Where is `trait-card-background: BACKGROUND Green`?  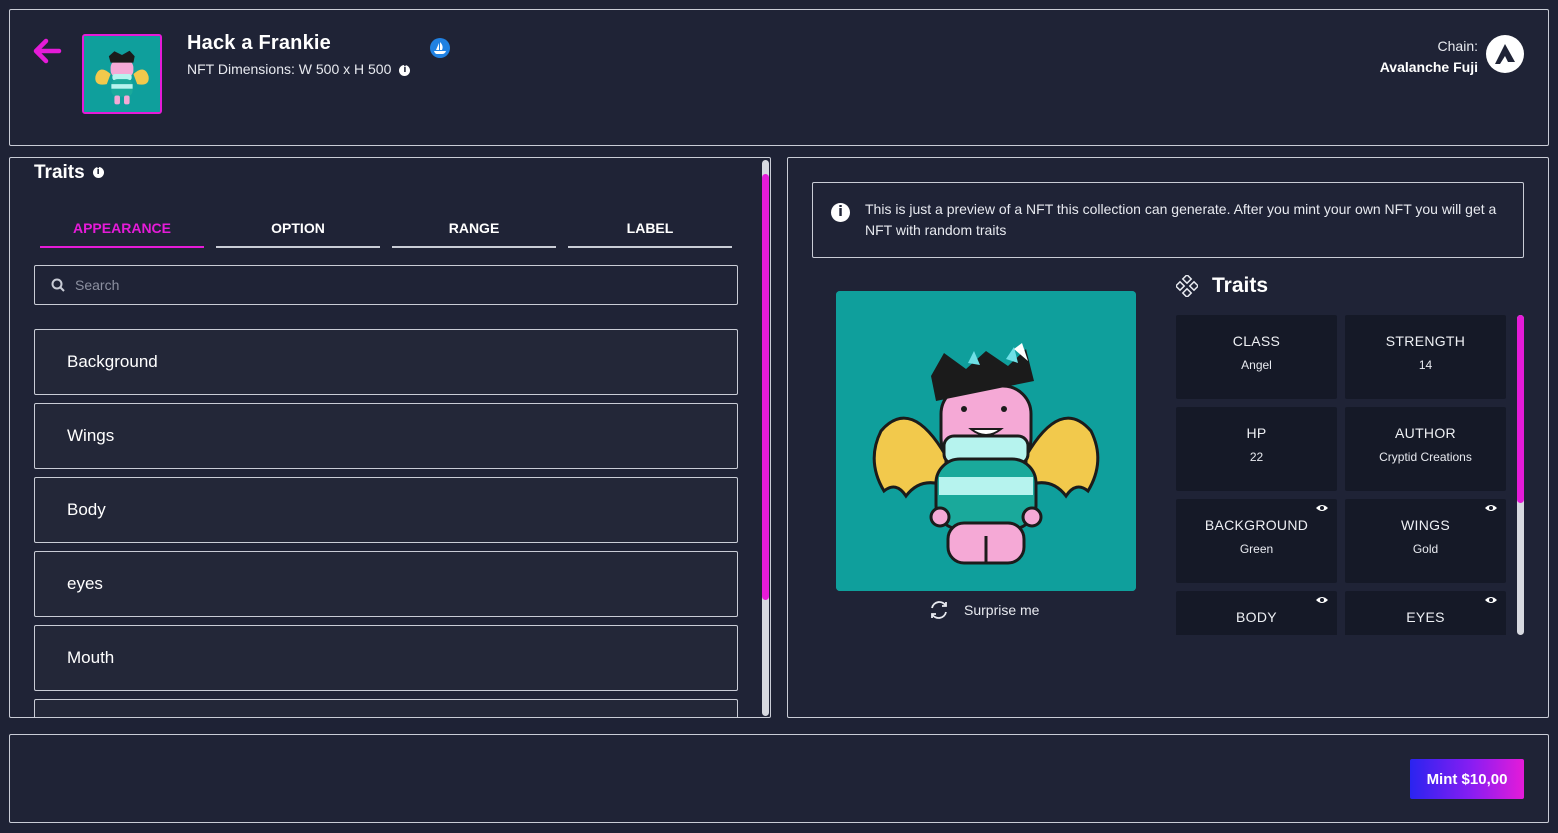
trait-card-background: BACKGROUND Green is located at coordinates (1256, 541).